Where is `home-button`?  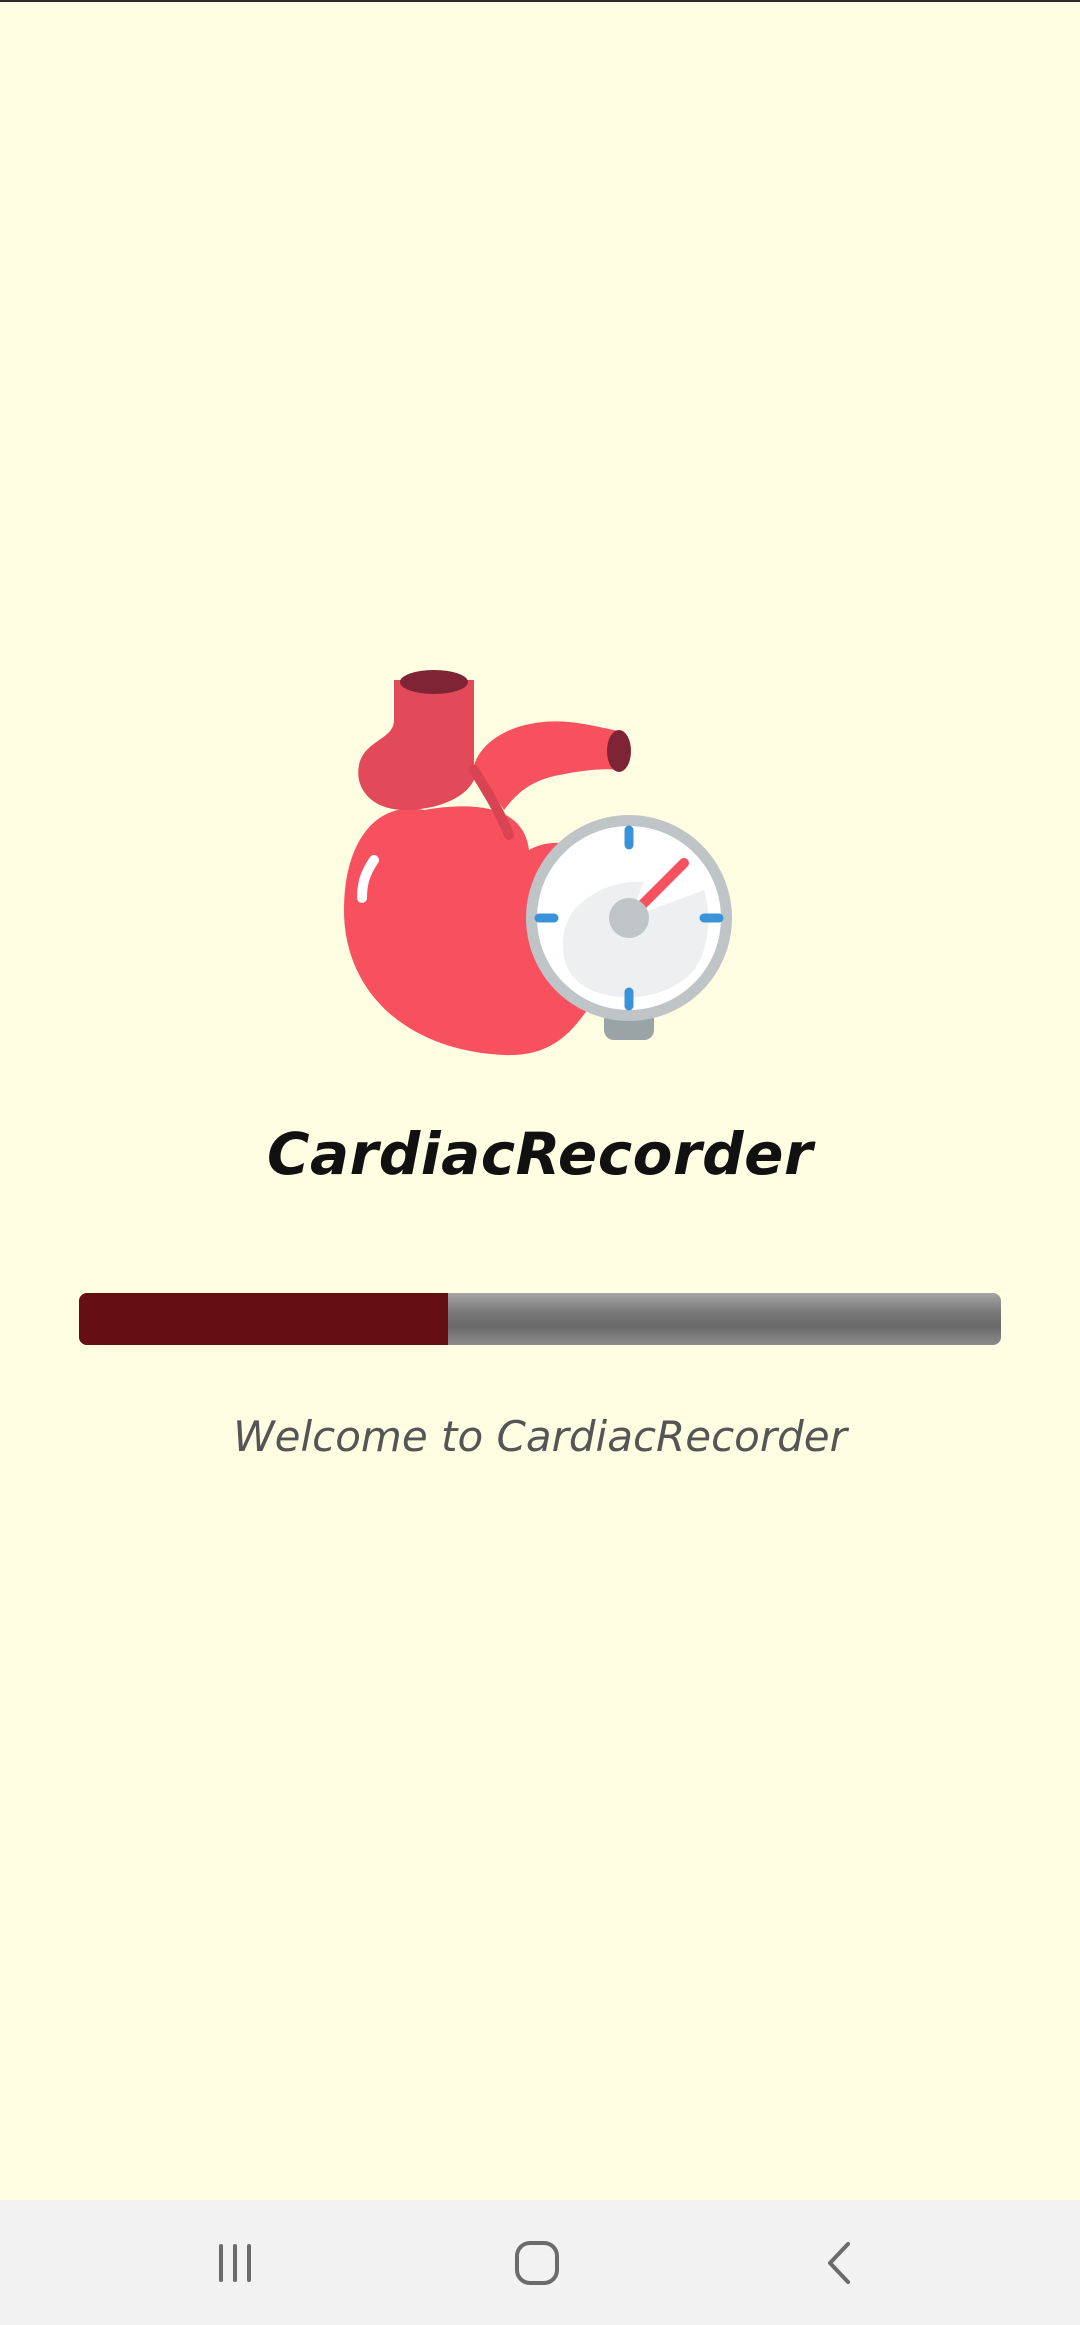 home-button is located at coordinates (537, 2262).